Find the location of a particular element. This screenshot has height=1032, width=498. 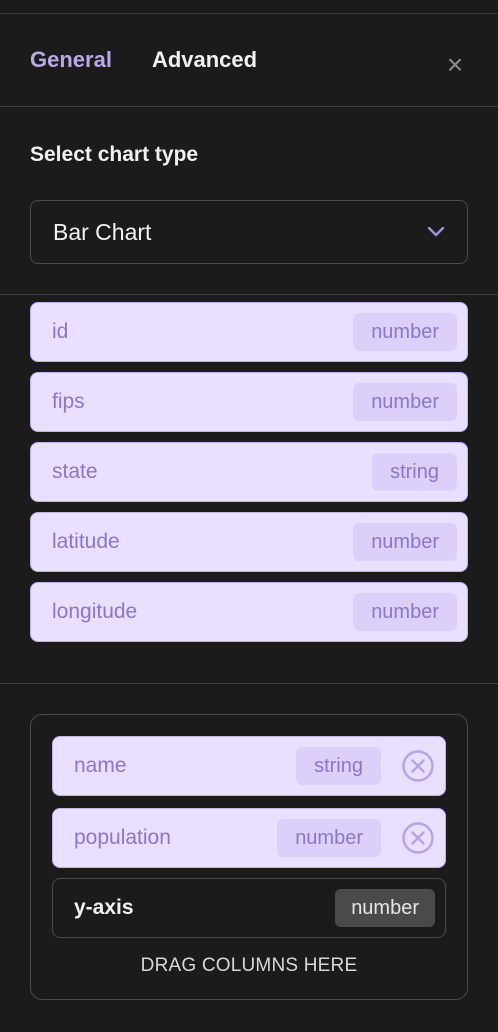

column-name: state is located at coordinates (75, 471).